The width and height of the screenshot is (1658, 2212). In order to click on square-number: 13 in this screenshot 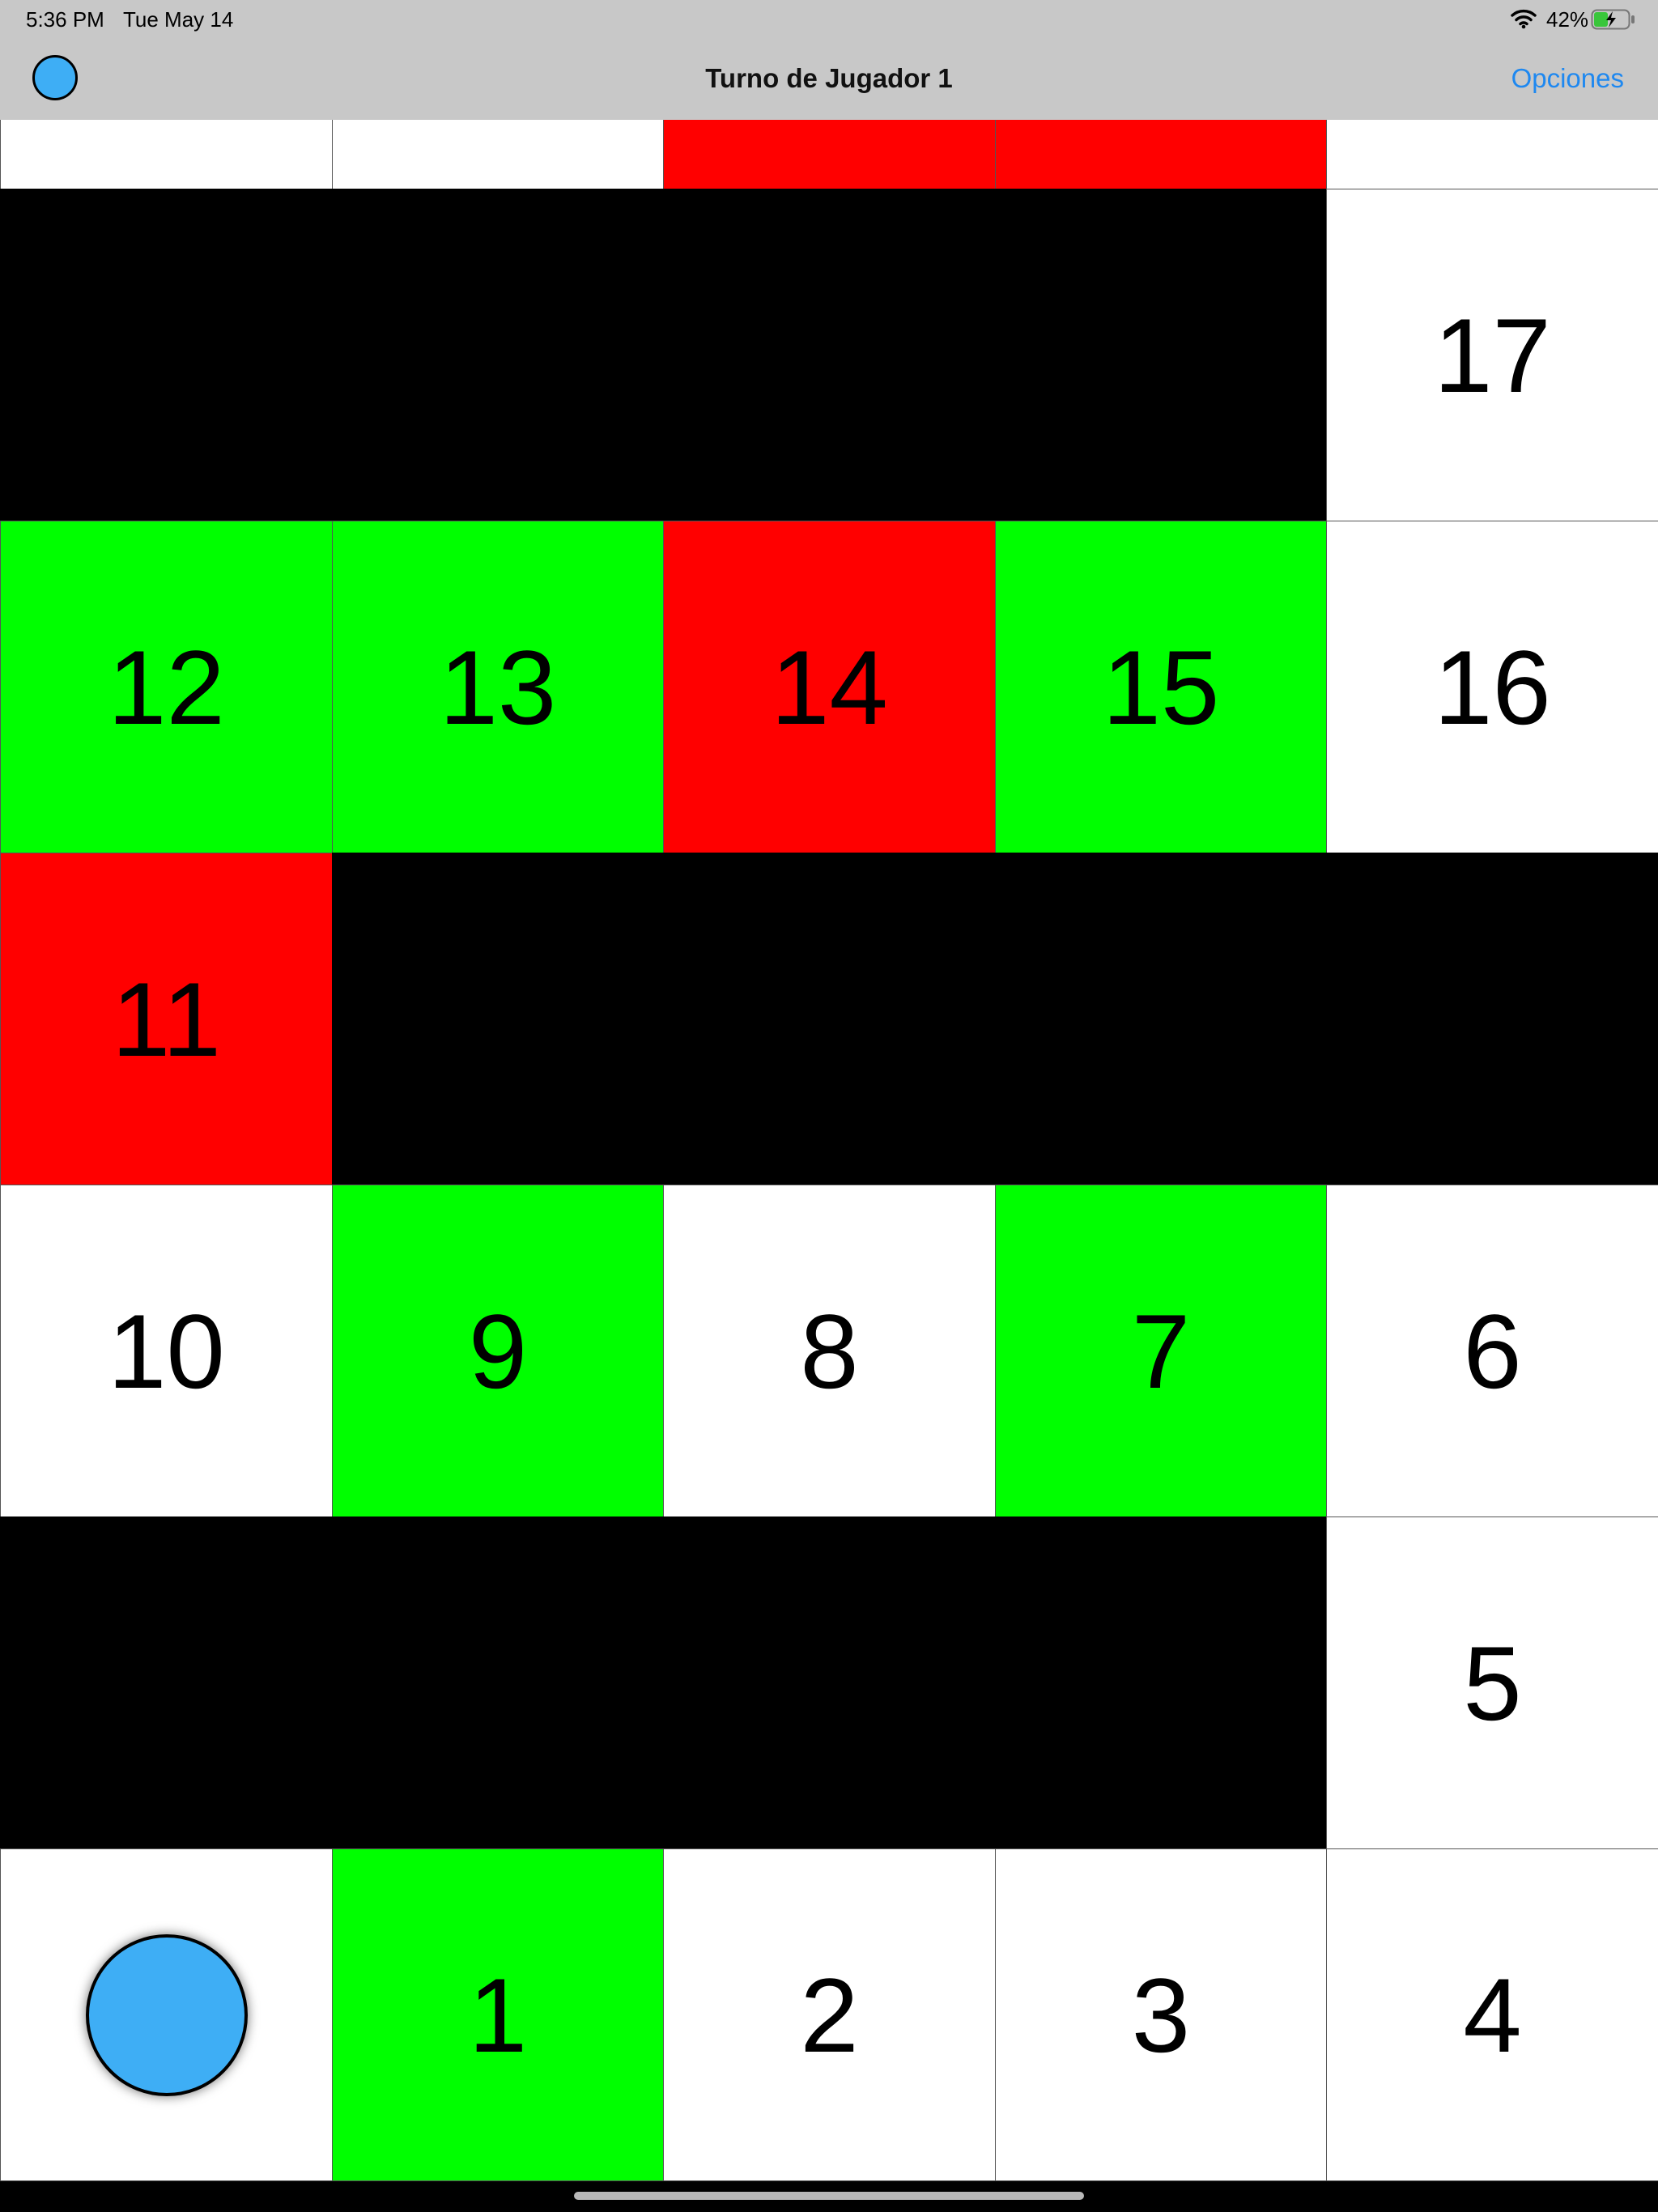, I will do `click(498, 687)`.